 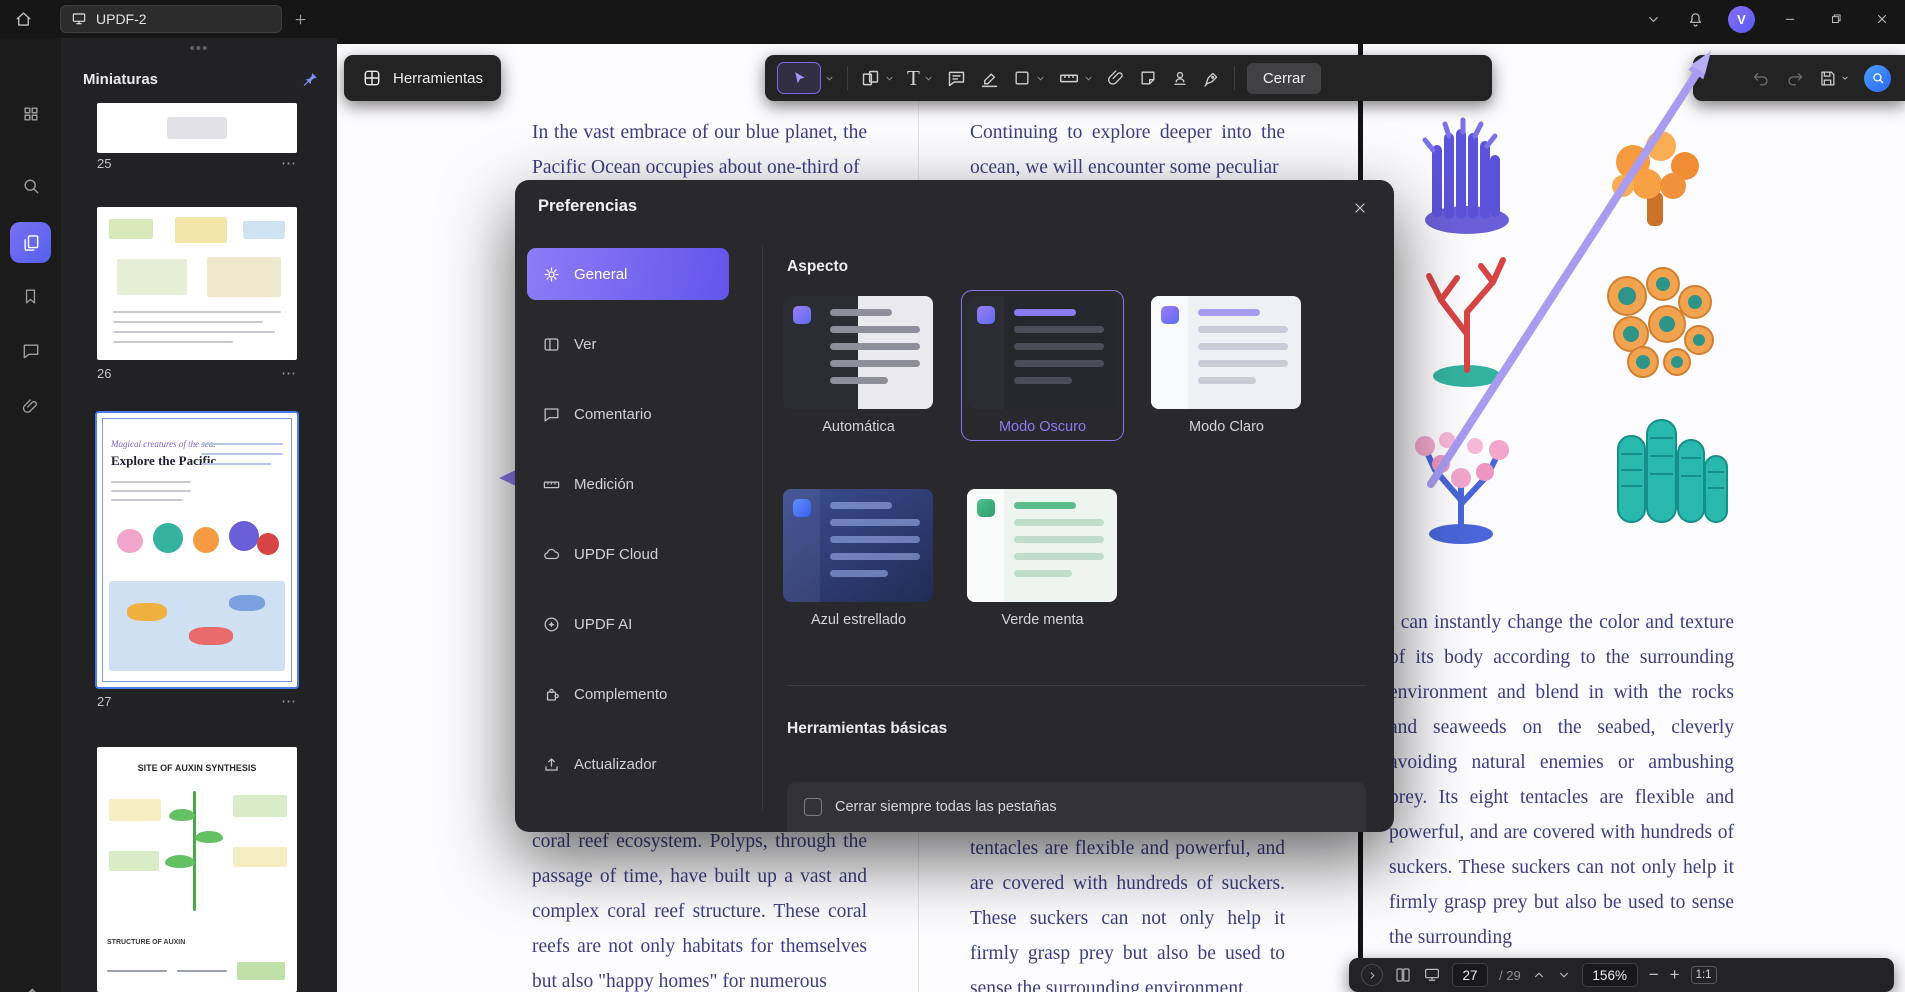 I want to click on previous-page-button, so click(x=1539, y=975).